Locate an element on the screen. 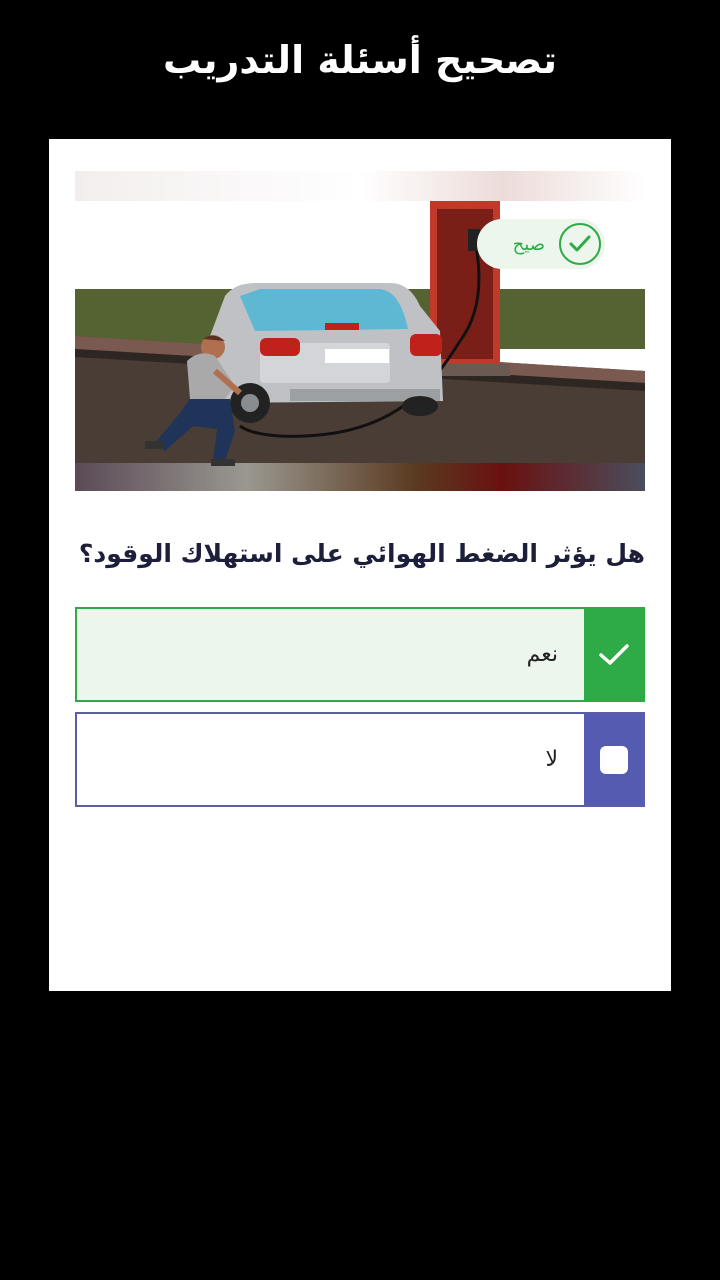  check-circle-icon is located at coordinates (580, 244).